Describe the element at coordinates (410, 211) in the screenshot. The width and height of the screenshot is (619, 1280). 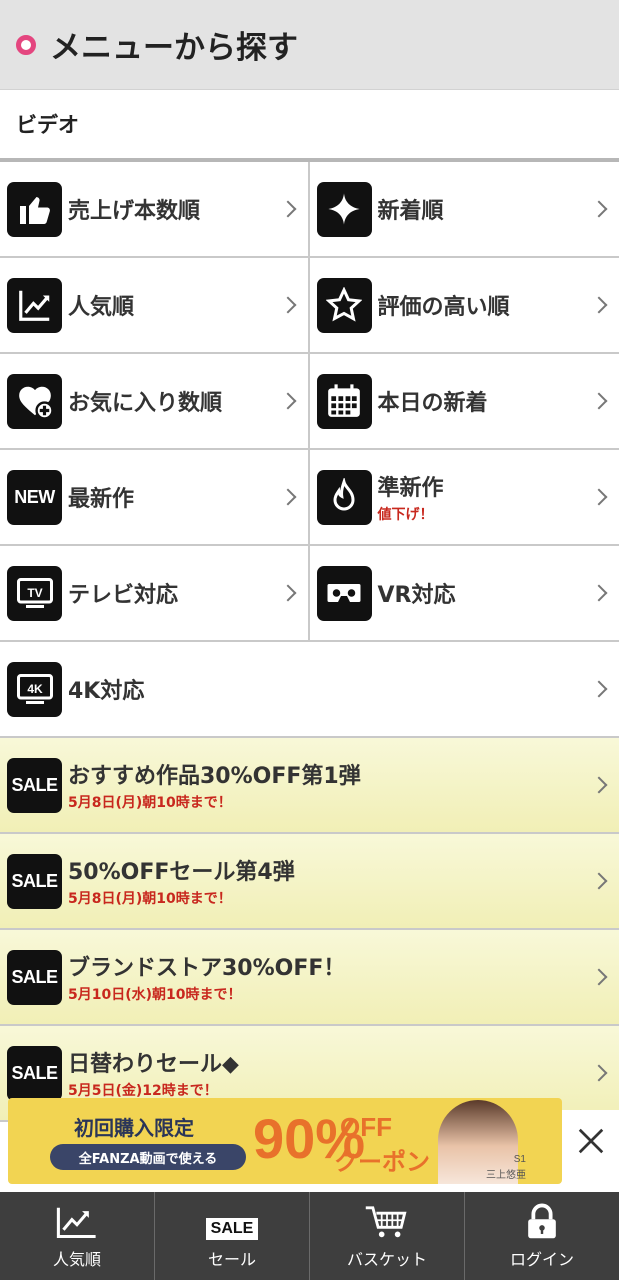
I see `menu-item-label: 新着順` at that location.